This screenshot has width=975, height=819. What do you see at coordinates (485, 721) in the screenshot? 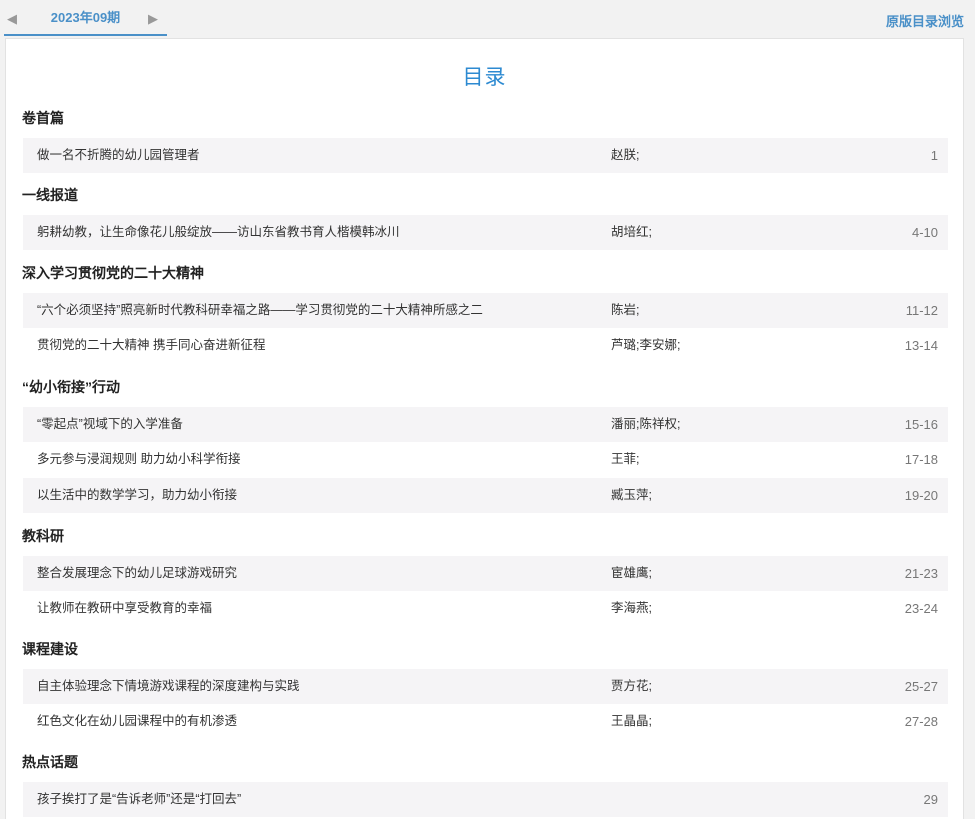
I see `article-row: 红色文化在幼儿园课程中的有机渗透 王晶晶; 27-28` at bounding box center [485, 721].